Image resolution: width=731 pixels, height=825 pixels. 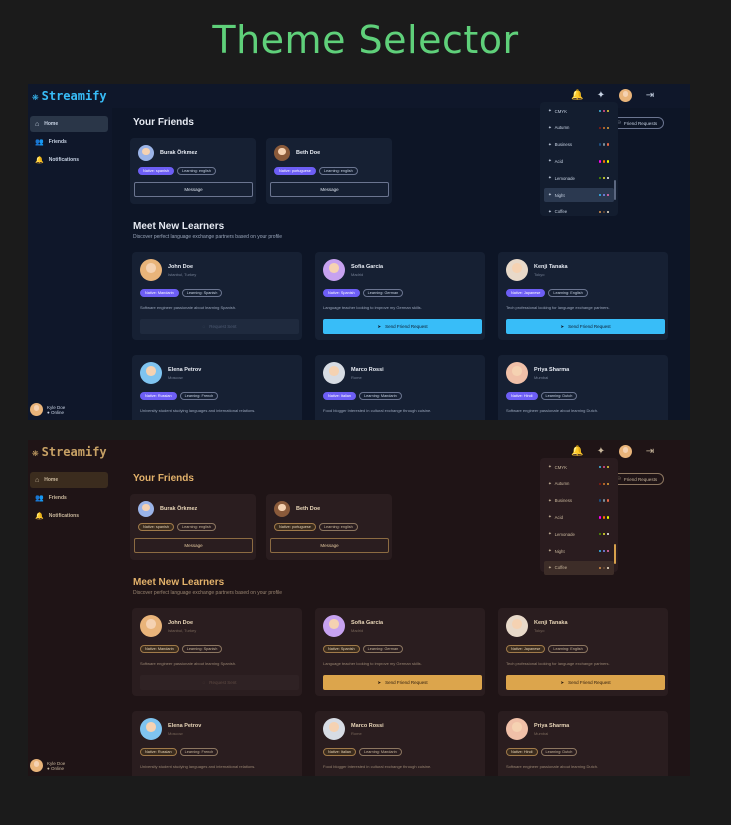 I want to click on sidebar-user-name: Kyle Doe, so click(x=56, y=407).